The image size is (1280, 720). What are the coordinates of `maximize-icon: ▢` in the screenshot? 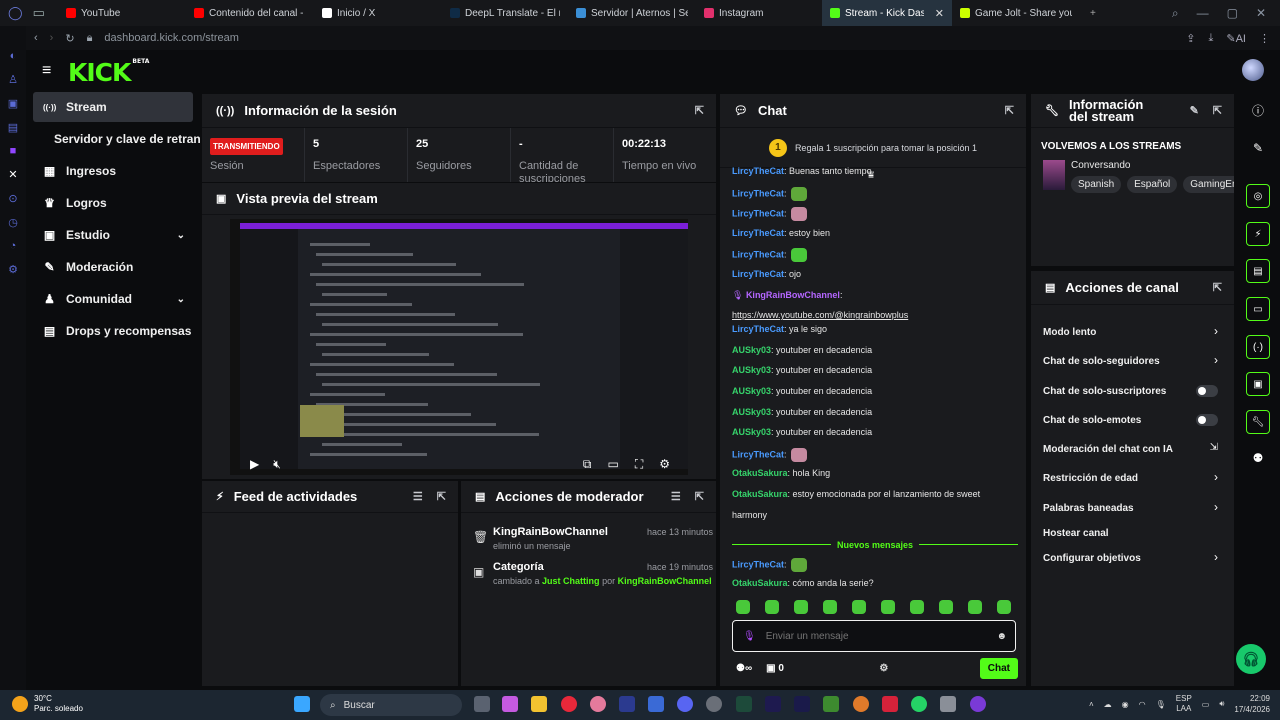 It's located at (1232, 13).